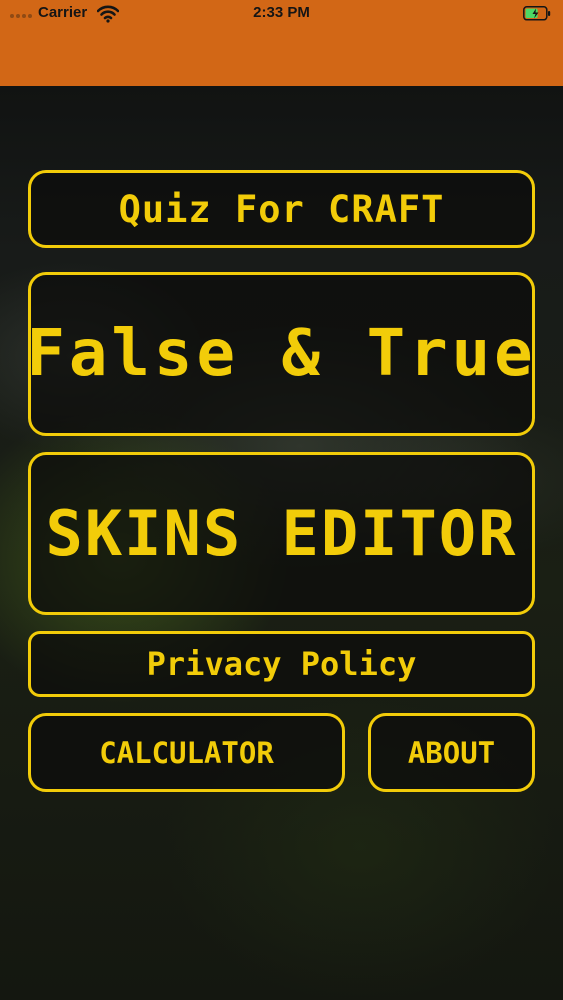  I want to click on status-bar: Carrier 2:33 PM, so click(281, 43).